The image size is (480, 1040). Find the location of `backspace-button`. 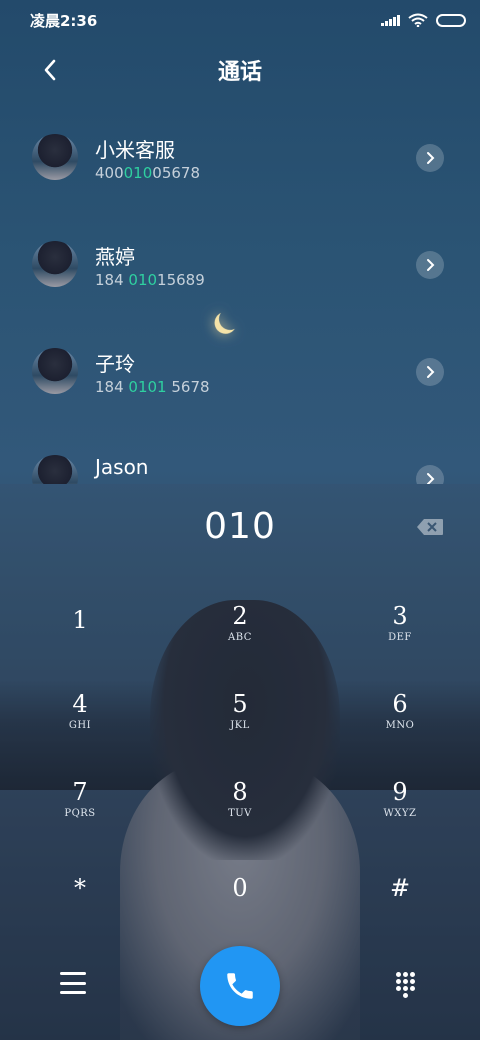

backspace-button is located at coordinates (430, 527).